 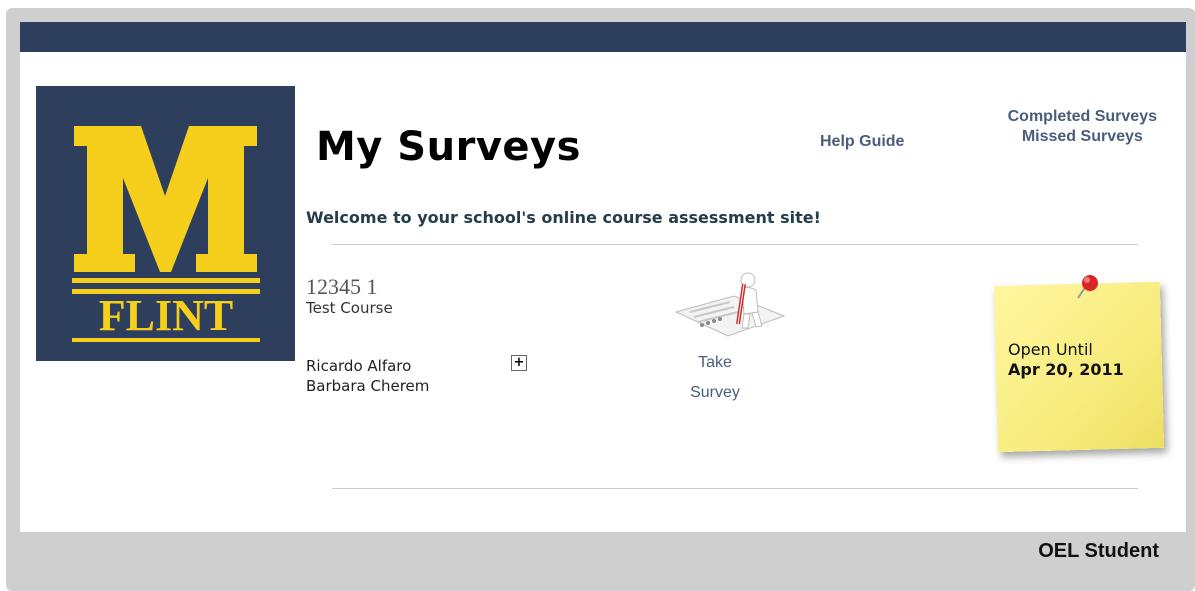 What do you see at coordinates (735, 244) in the screenshot?
I see `divider-top` at bounding box center [735, 244].